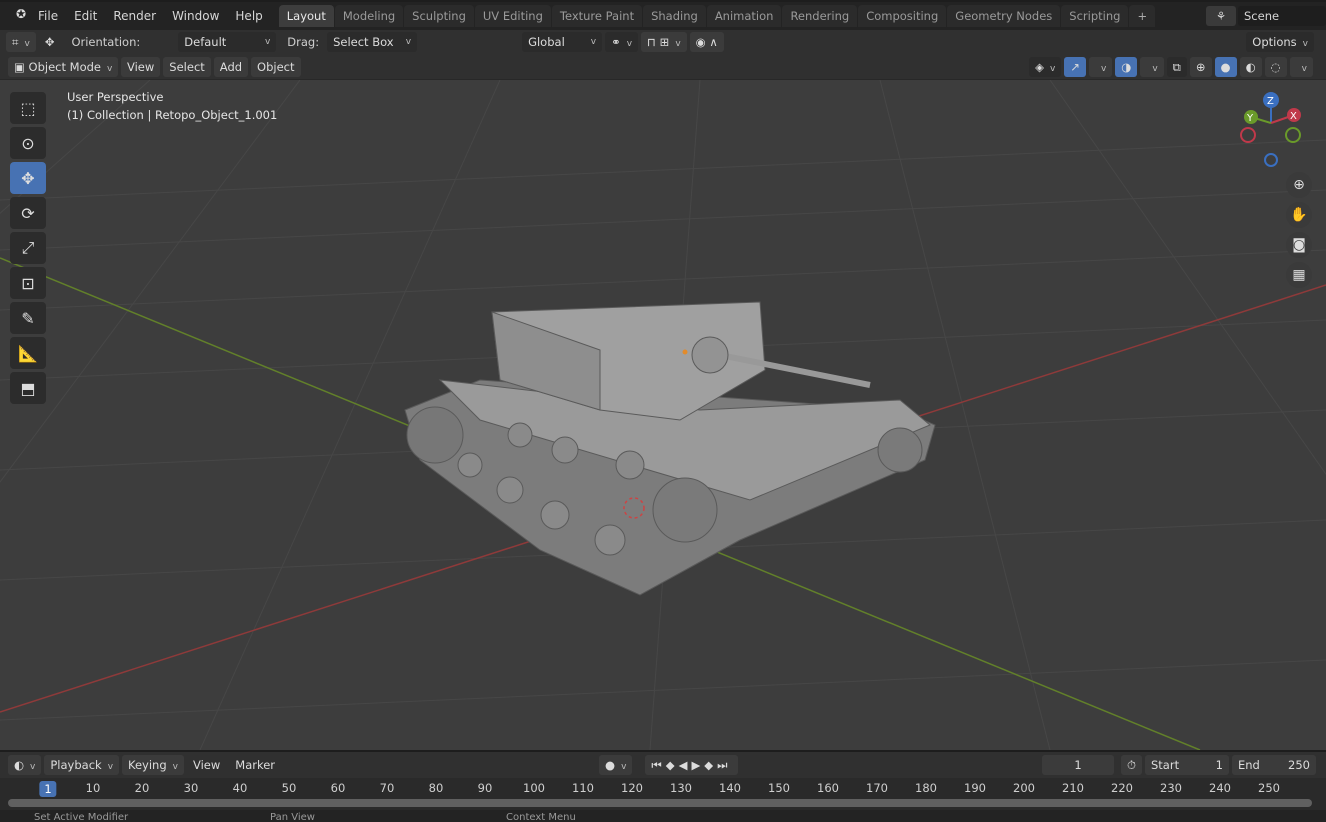 The image size is (1326, 822). Describe the element at coordinates (1250, 118) in the screenshot. I see `gizmo-y-label: Y` at that location.